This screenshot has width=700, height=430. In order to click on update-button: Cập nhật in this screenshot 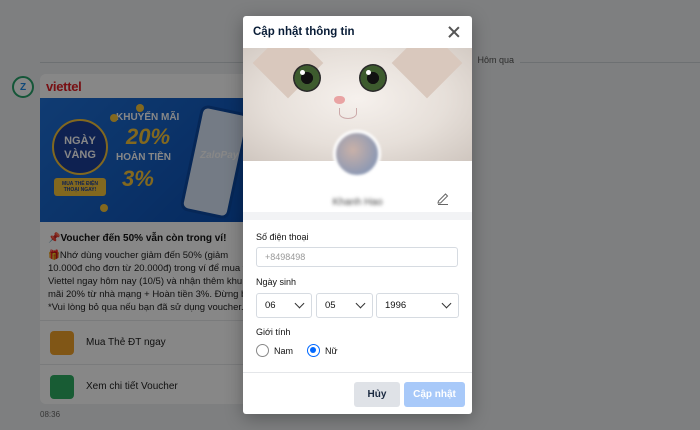, I will do `click(434, 394)`.